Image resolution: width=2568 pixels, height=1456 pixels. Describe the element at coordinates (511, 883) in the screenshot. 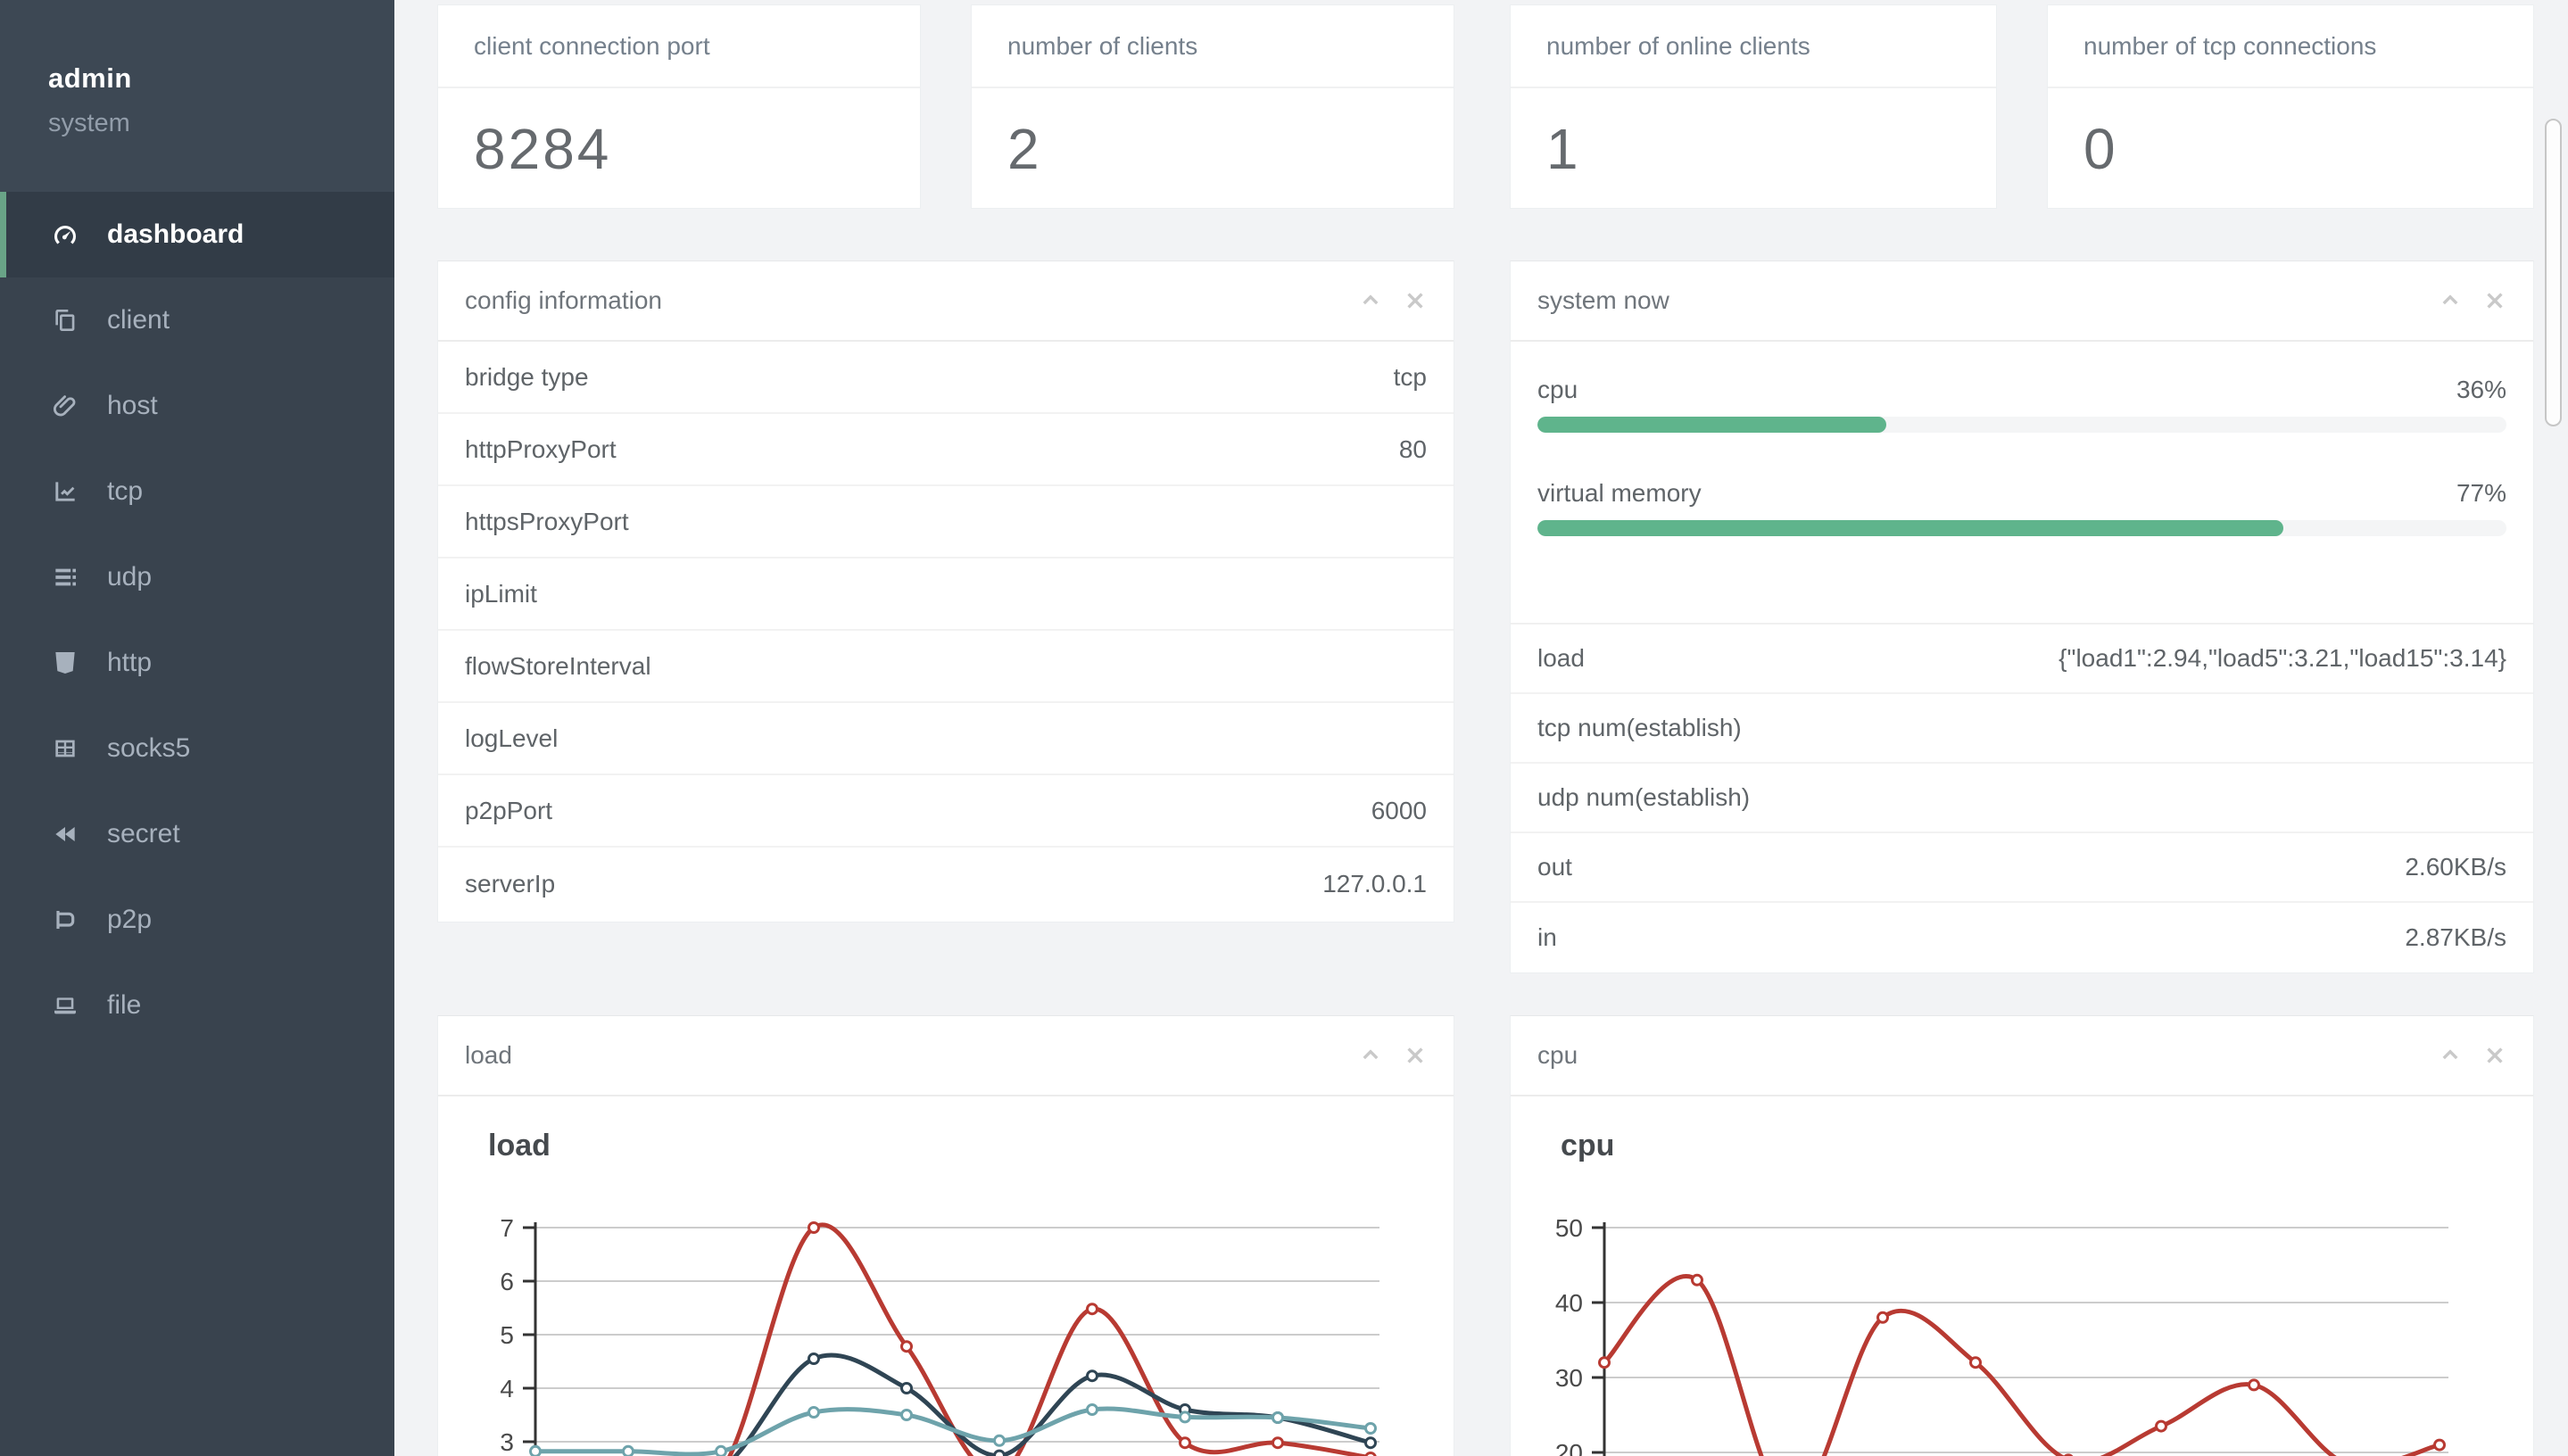

I see `row-label: serverIp` at that location.